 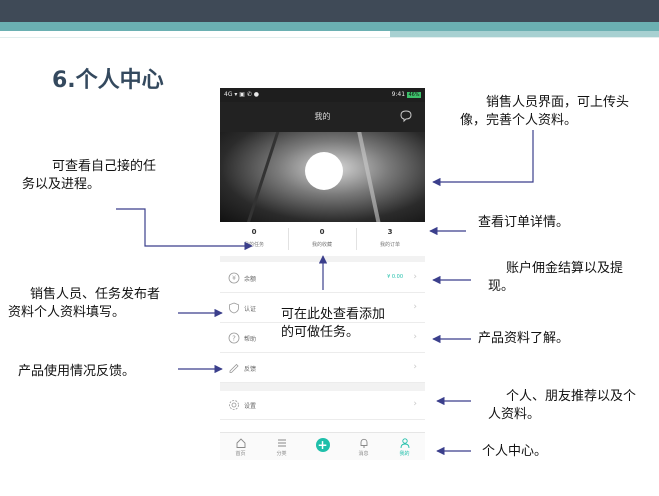 I want to click on note-profile-upload: 销售人员界面，可上传头像，完善个人资料。, so click(x=545, y=111).